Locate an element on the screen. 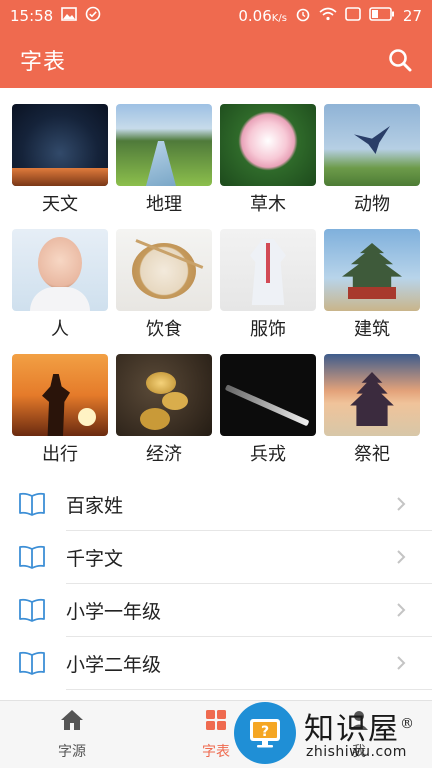  nav-label: 字表 is located at coordinates (216, 752).